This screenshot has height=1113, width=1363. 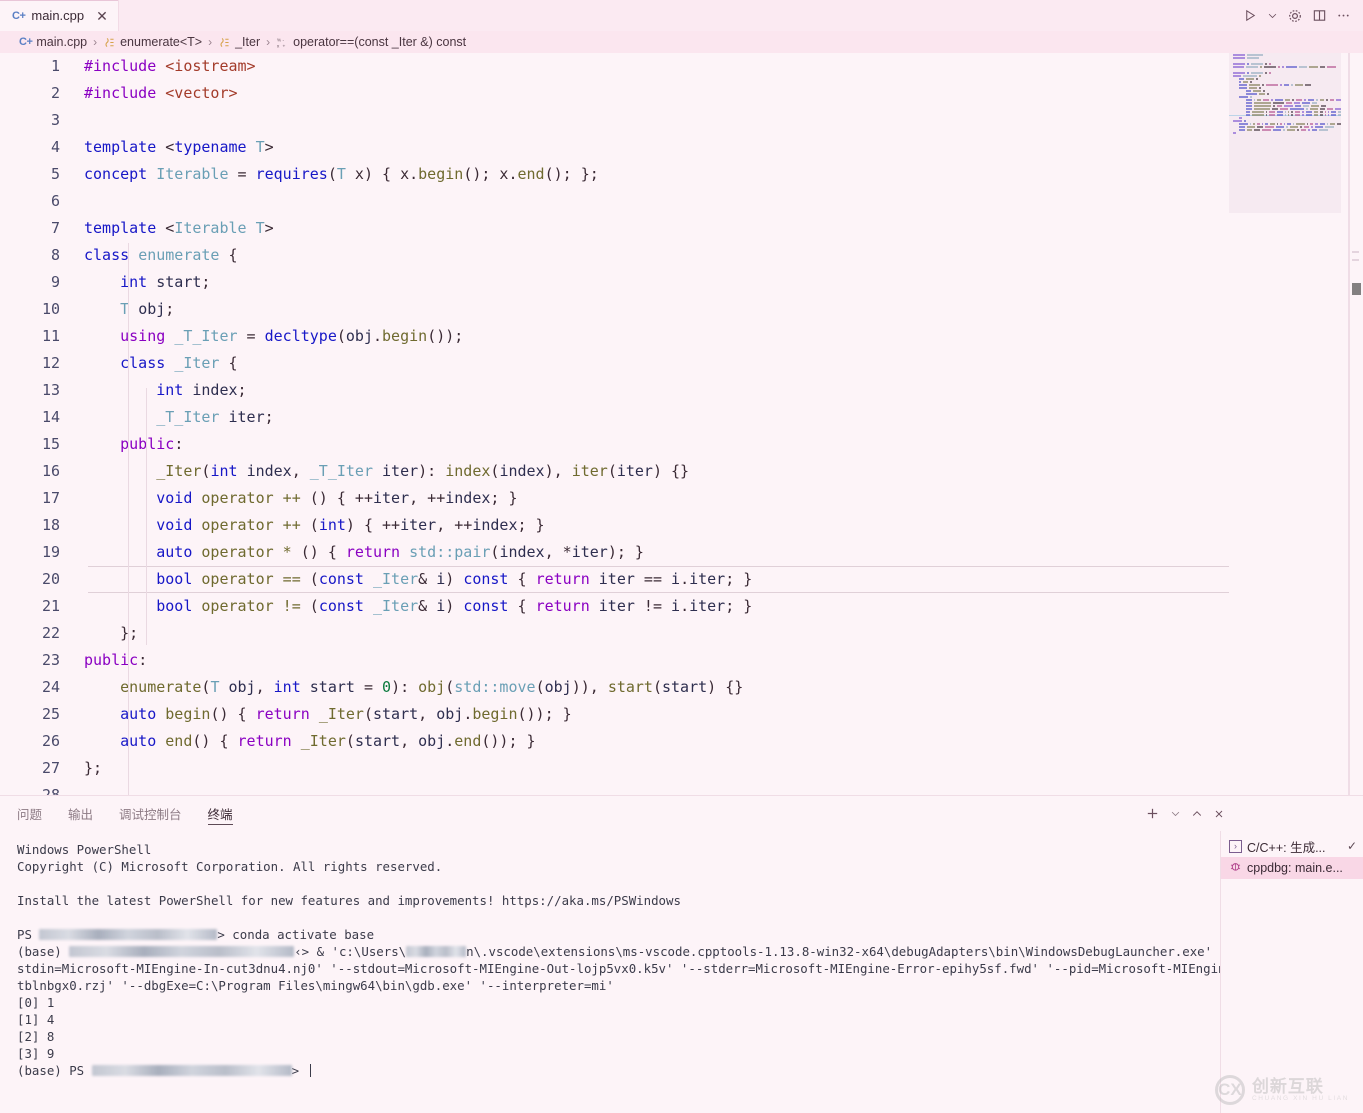 What do you see at coordinates (681, 147) in the screenshot?
I see `code-line-4: 4 template <typename T>` at bounding box center [681, 147].